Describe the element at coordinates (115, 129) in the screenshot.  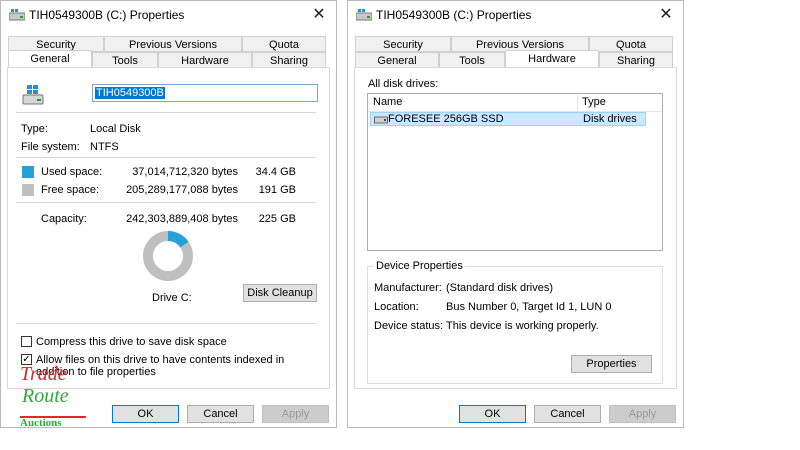
I see `type-value: Local Disk` at that location.